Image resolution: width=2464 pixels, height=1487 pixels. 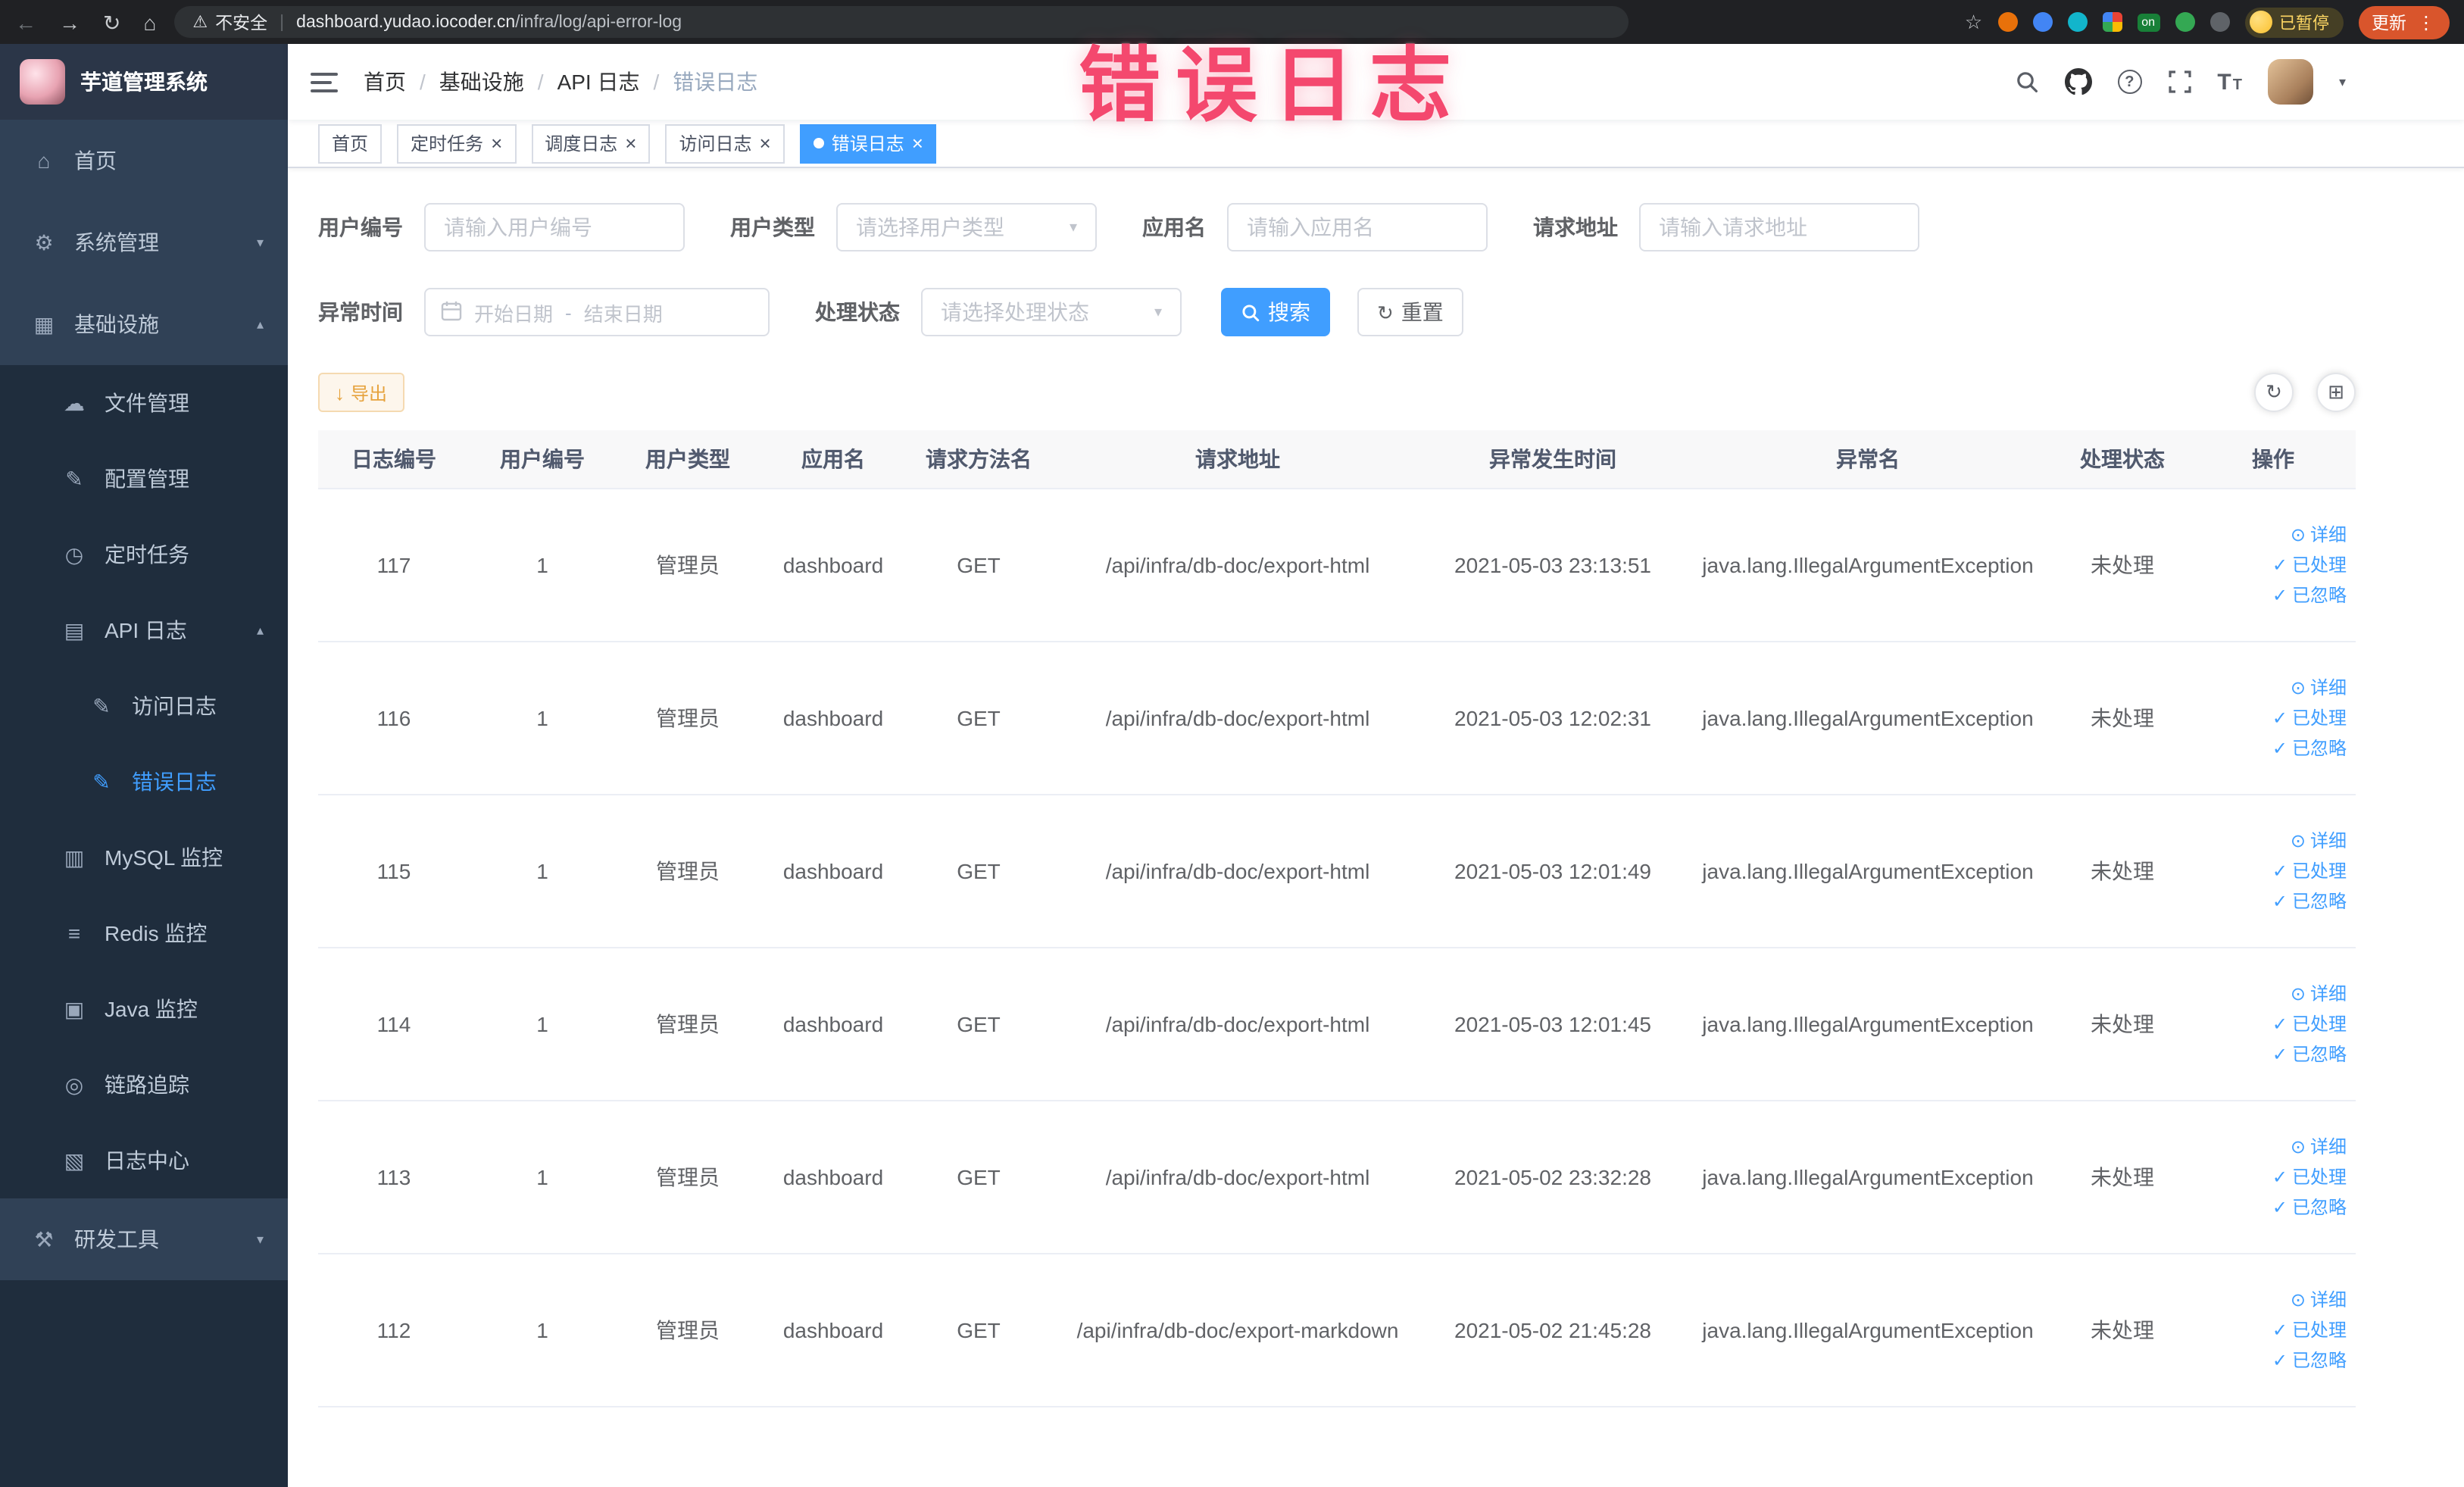 What do you see at coordinates (1973, 22) in the screenshot?
I see `bookmark-star-icon: ☆` at bounding box center [1973, 22].